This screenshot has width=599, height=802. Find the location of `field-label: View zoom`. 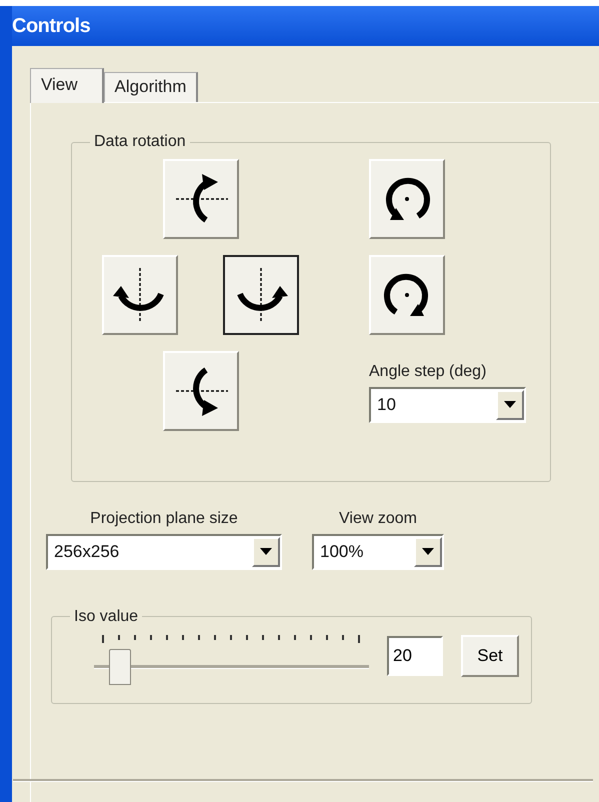

field-label: View zoom is located at coordinates (378, 519).